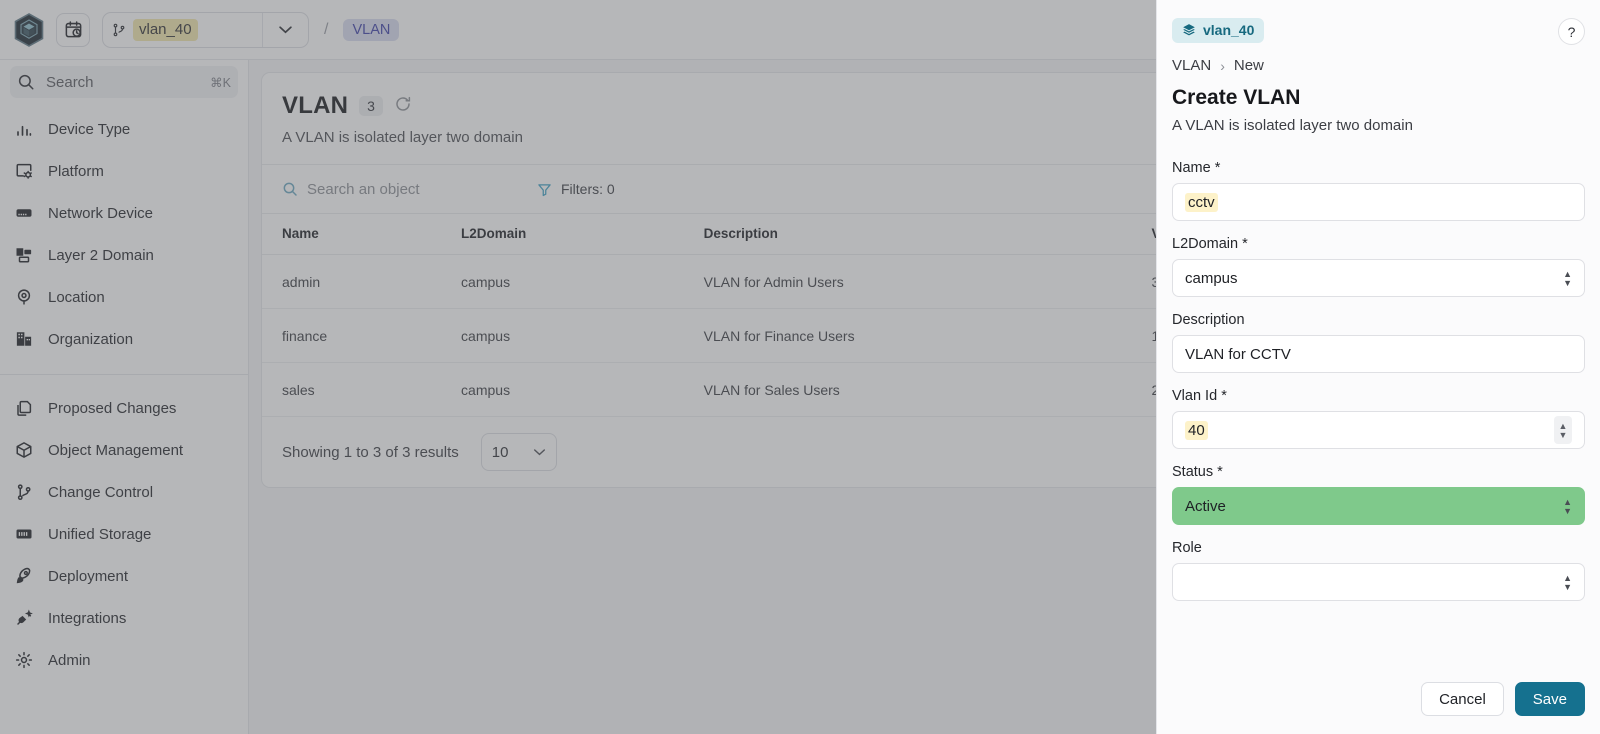 The width and height of the screenshot is (1600, 734). Describe the element at coordinates (1193, 472) in the screenshot. I see `label-text: Status` at that location.